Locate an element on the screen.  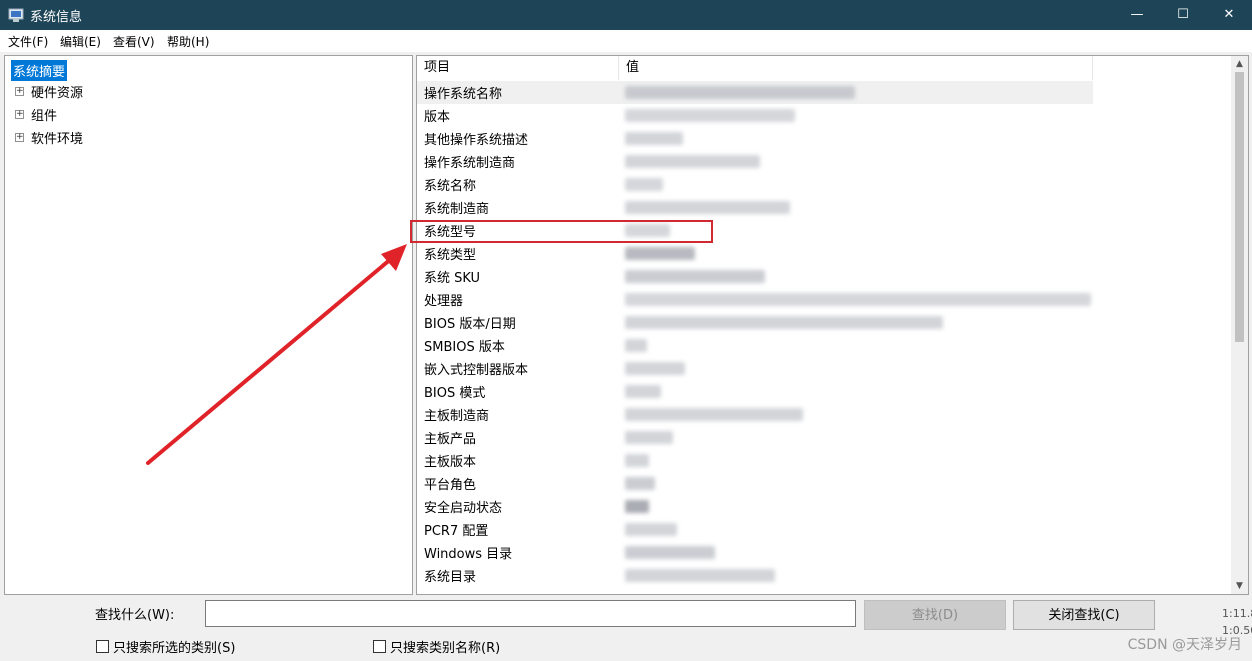
find-input is located at coordinates (530, 613).